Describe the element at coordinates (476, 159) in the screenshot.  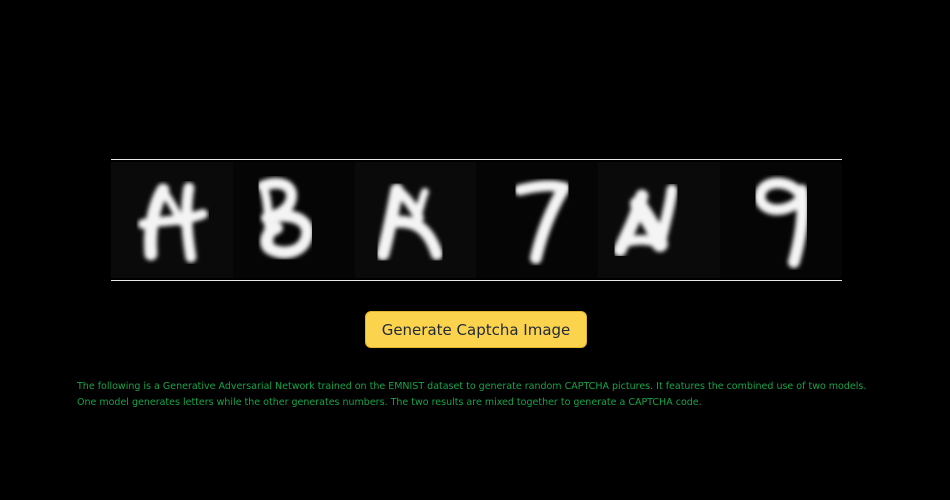
I see `captcha-top-rule` at that location.